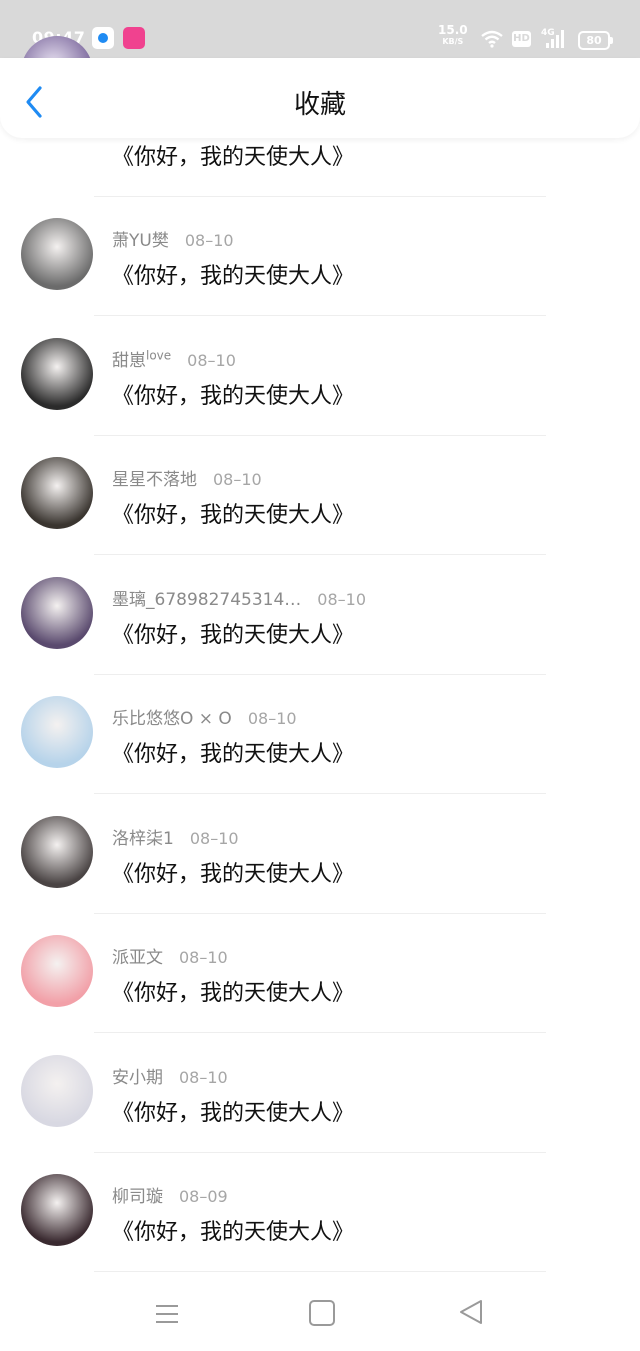 The image size is (640, 1351). I want to click on system-nav-bar, so click(320, 1313).